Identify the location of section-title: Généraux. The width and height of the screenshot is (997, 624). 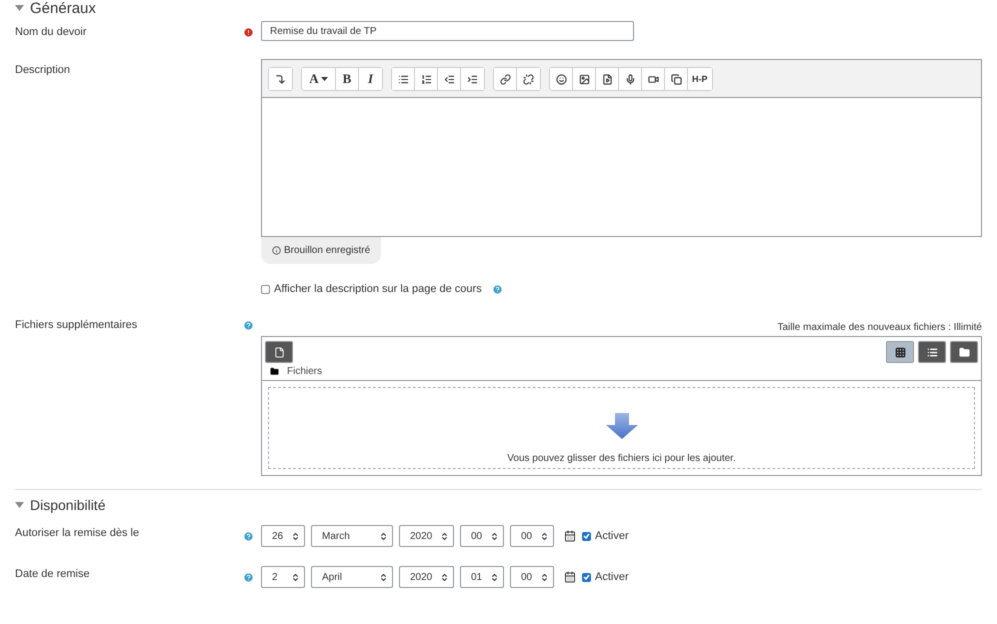
(63, 8).